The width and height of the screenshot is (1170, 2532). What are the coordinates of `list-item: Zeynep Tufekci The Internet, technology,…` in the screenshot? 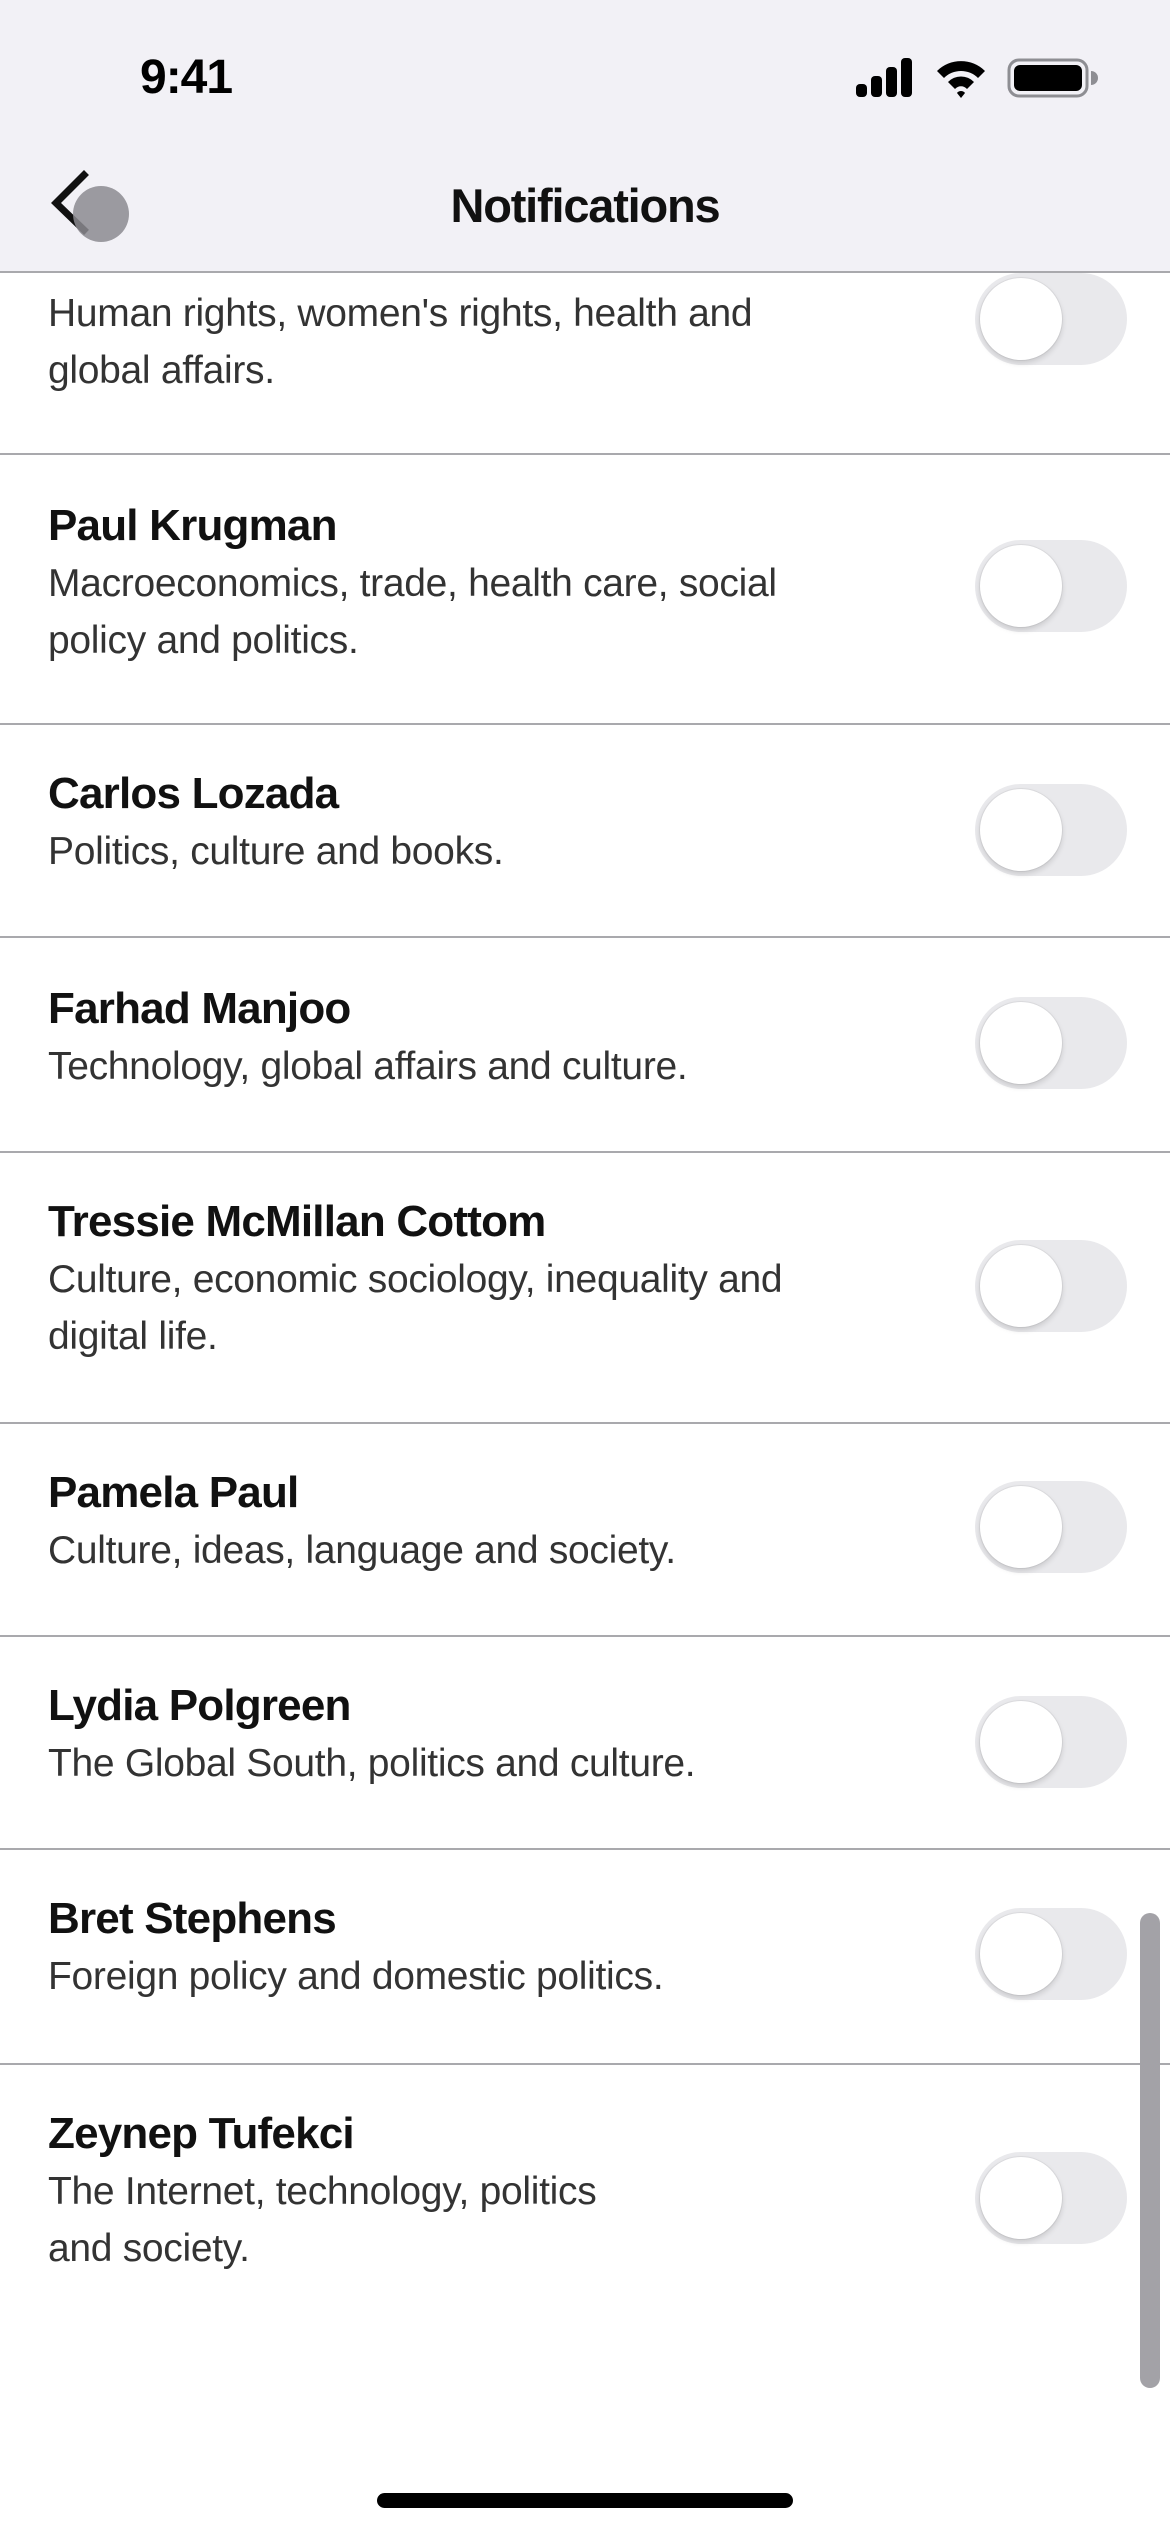 It's located at (585, 2215).